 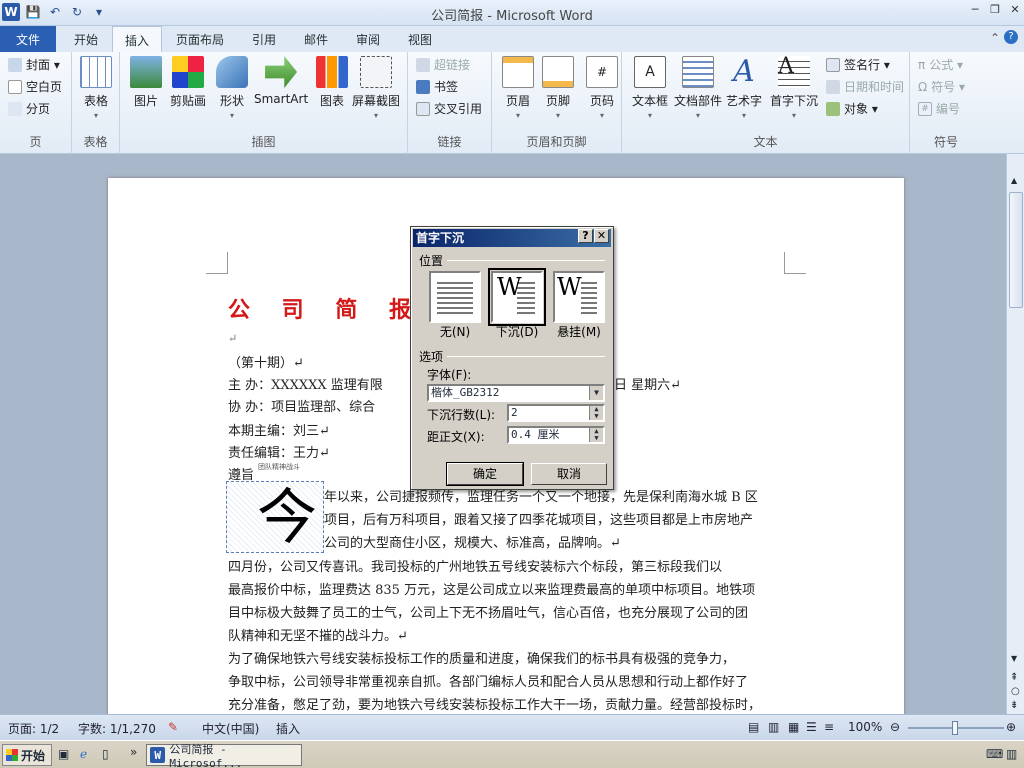 What do you see at coordinates (995, 38) in the screenshot?
I see `ribbon-collapse-icon: ⌃` at bounding box center [995, 38].